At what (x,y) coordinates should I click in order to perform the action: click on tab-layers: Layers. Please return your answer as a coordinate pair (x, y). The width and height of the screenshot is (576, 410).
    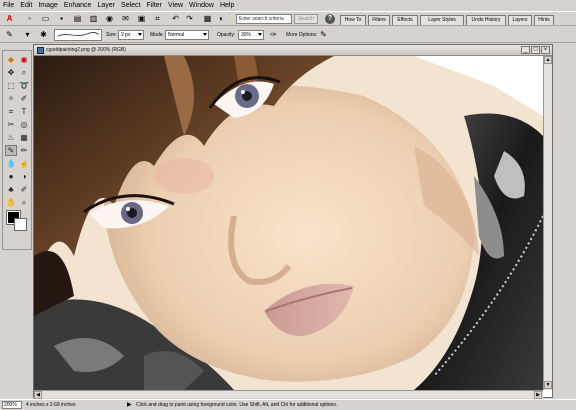
    Looking at the image, I should click on (520, 20).